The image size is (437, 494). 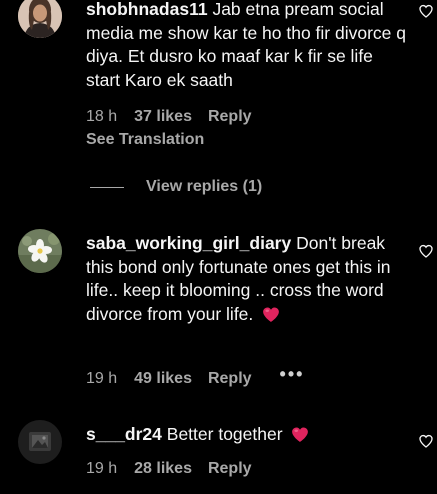 What do you see at coordinates (292, 374) in the screenshot?
I see `more-options-icon: •••` at bounding box center [292, 374].